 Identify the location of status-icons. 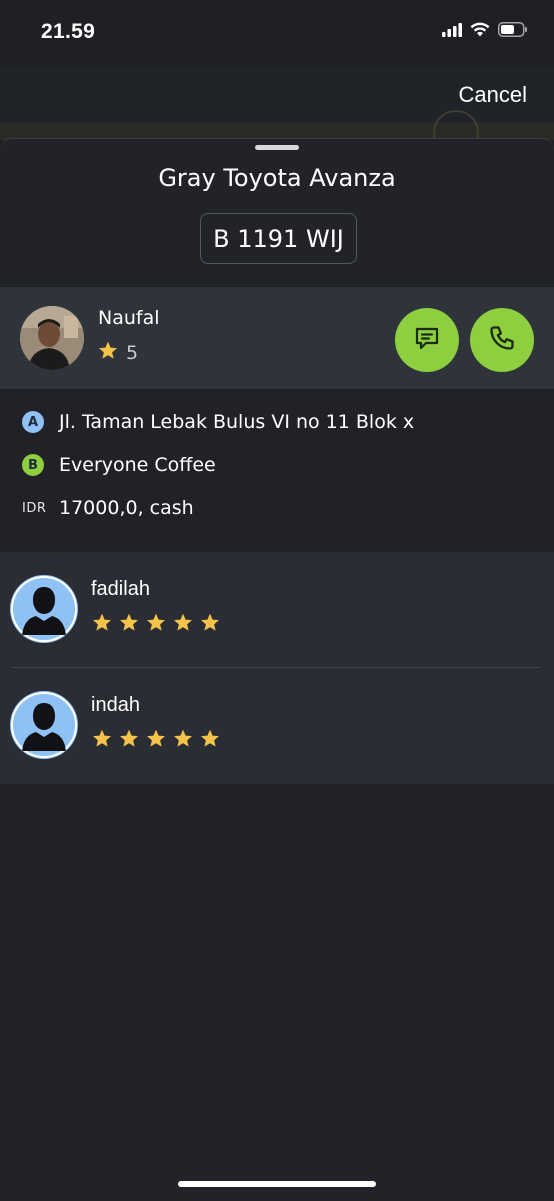
(485, 32).